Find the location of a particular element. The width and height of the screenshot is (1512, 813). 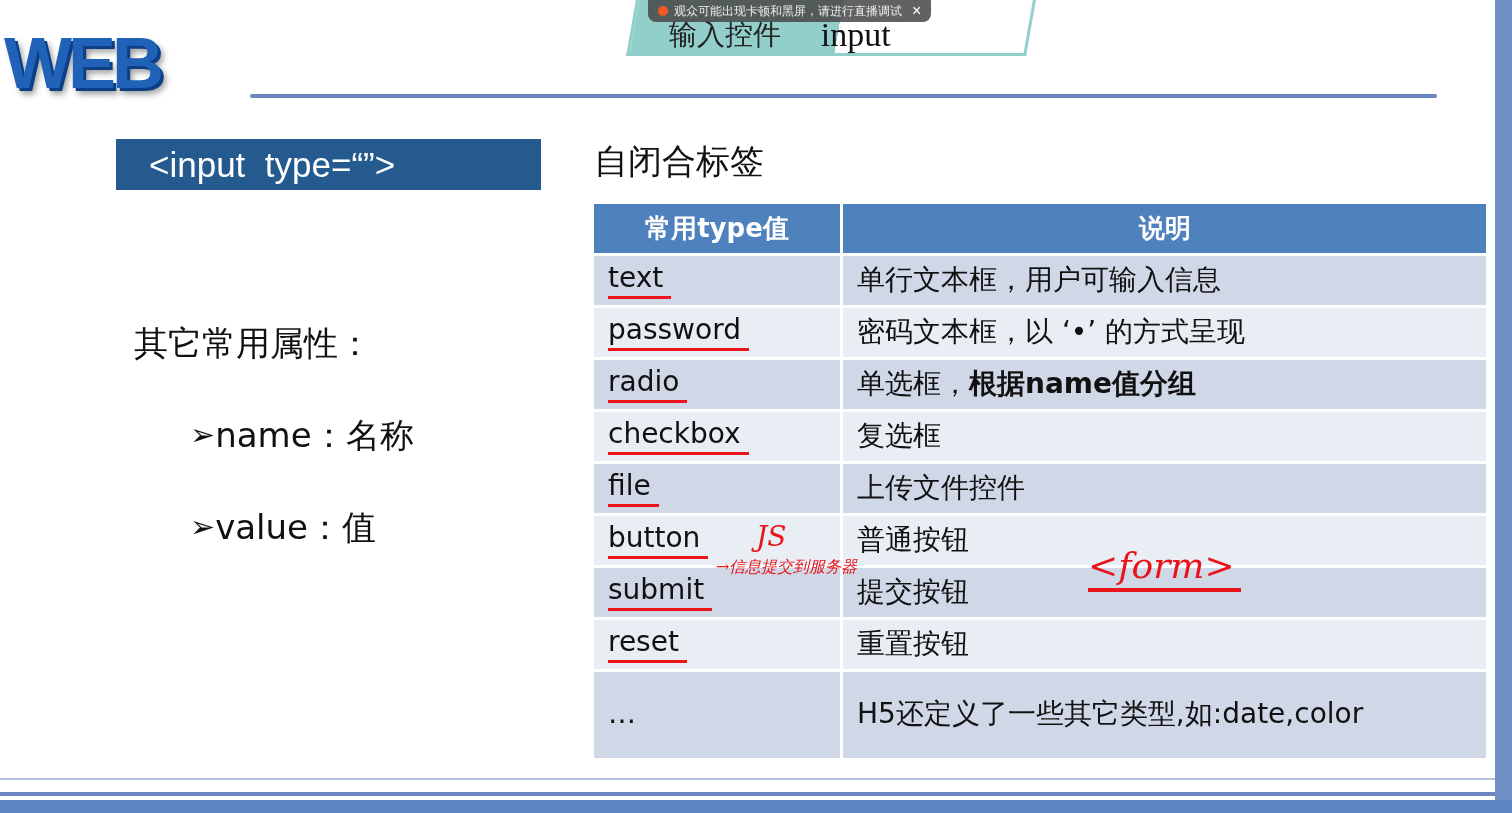

table-cell: file is located at coordinates (633, 488).